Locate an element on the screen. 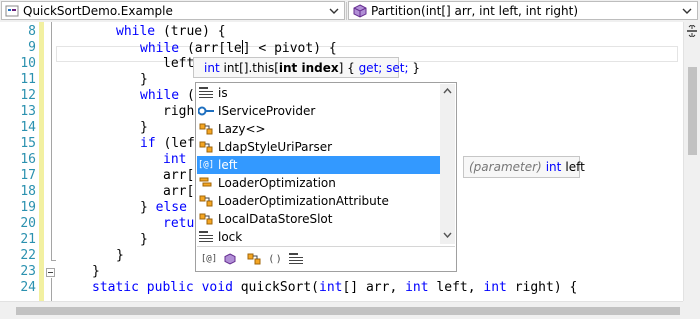 The image size is (700, 319). completion-filter-bar: [@] ( ) is located at coordinates (326, 258).